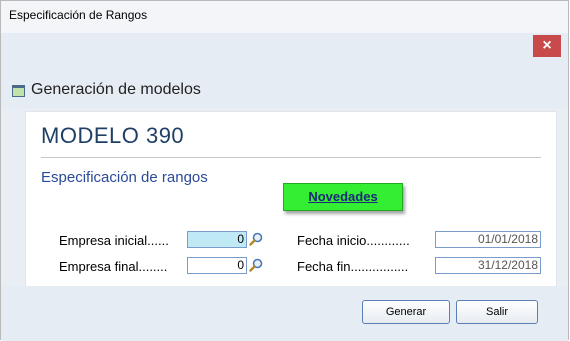 The height and width of the screenshot is (341, 570). Describe the element at coordinates (284, 17) in the screenshot. I see `title-bar: Especificación de Rangos` at that location.